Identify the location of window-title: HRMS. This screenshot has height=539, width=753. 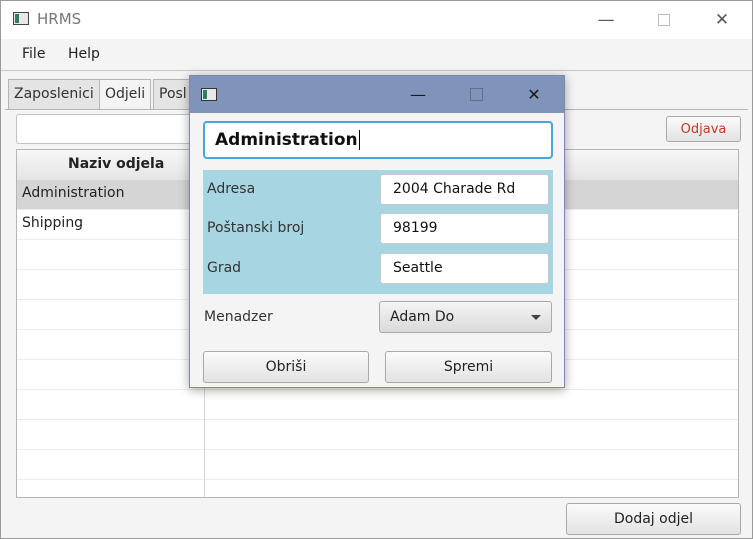
(59, 19).